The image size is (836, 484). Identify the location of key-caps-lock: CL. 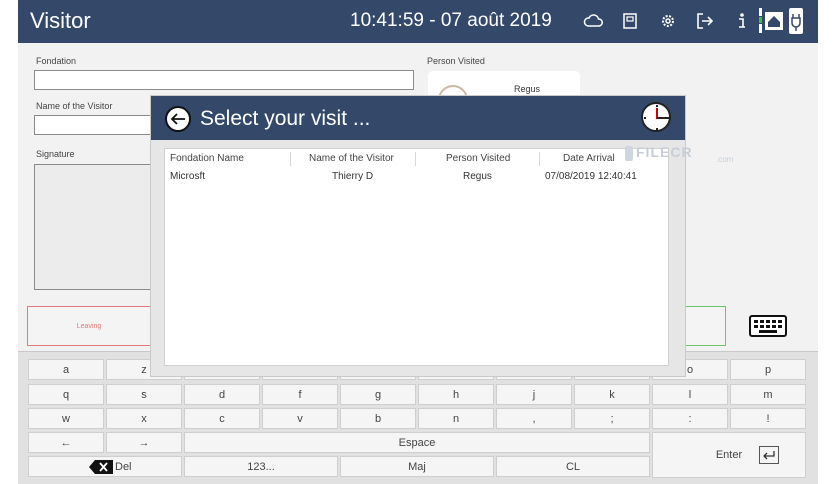
(573, 466).